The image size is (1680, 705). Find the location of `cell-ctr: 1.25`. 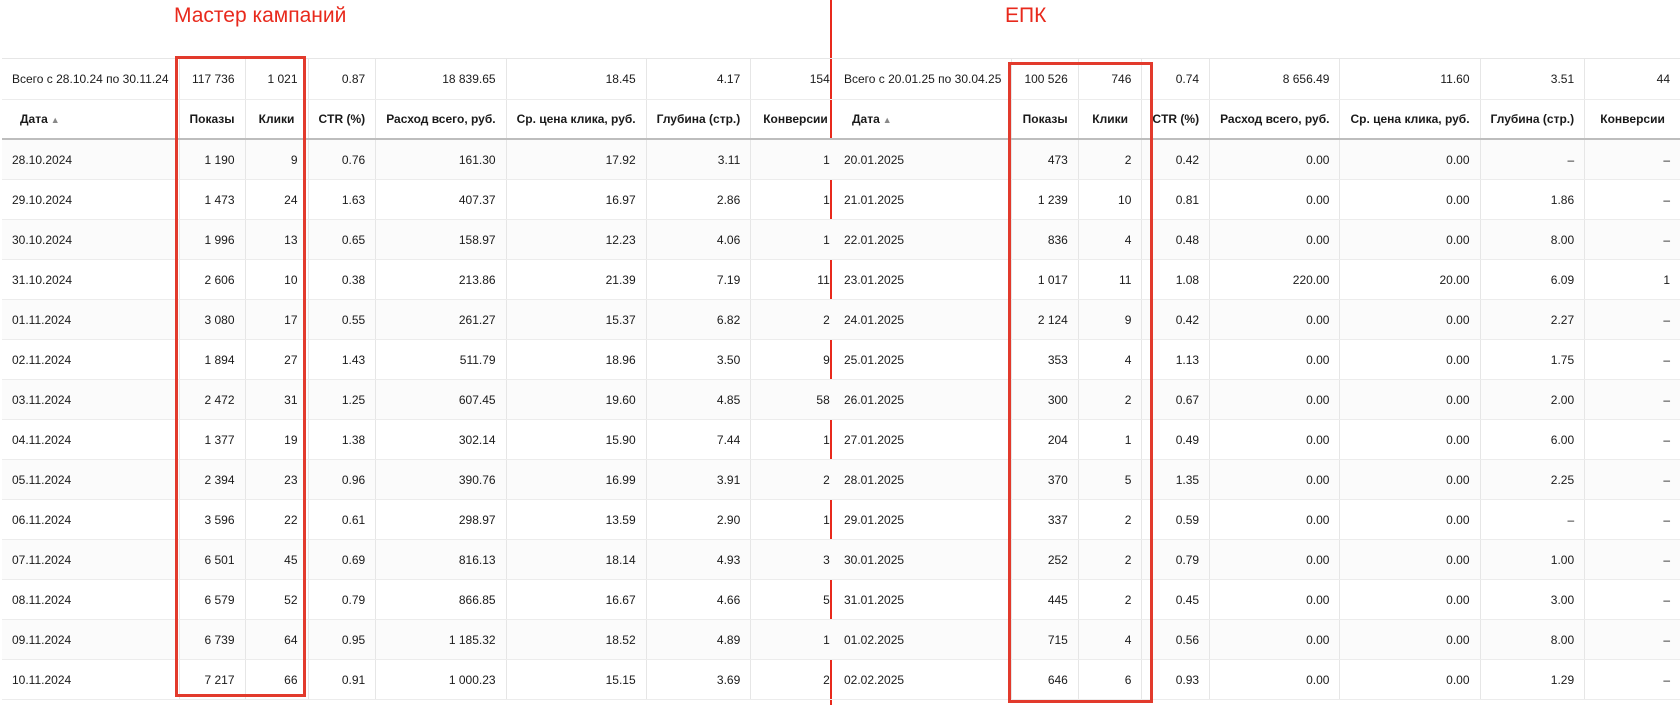

cell-ctr: 1.25 is located at coordinates (342, 399).